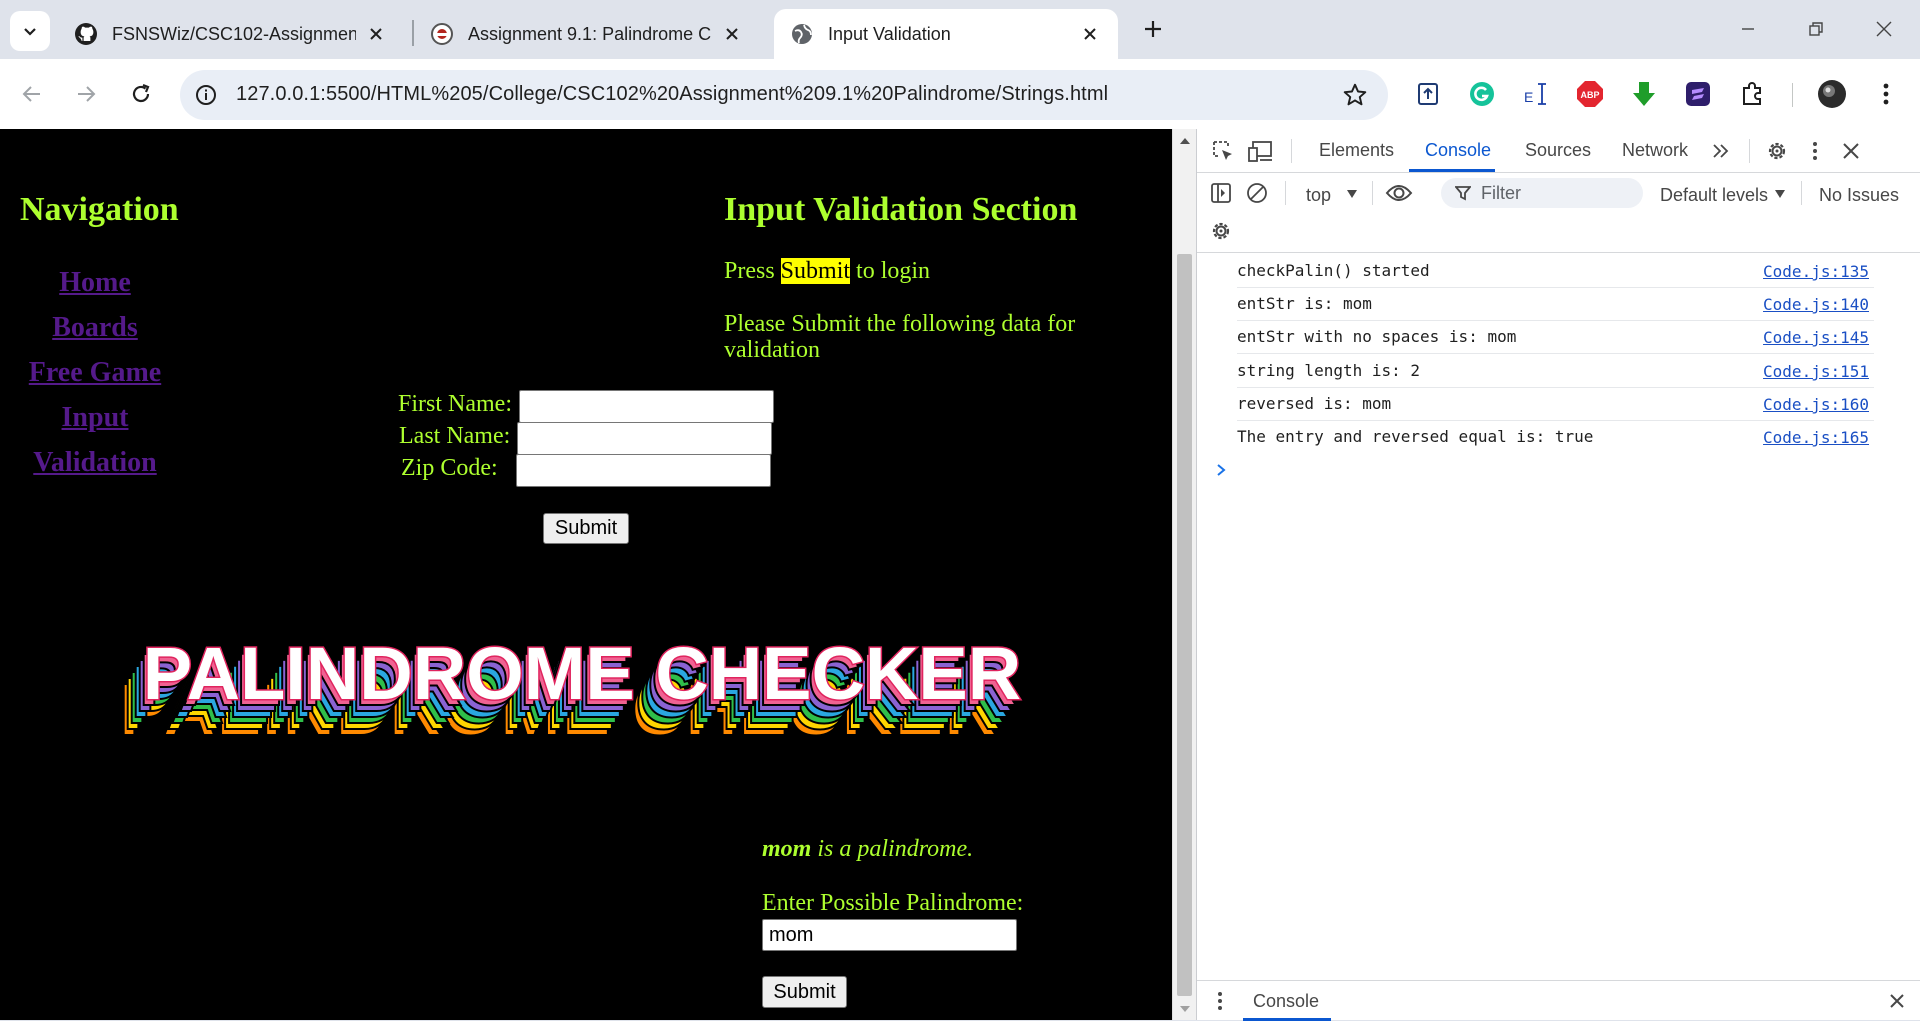 Image resolution: width=1920 pixels, height=1021 pixels. I want to click on close-icon, so click(1884, 29).